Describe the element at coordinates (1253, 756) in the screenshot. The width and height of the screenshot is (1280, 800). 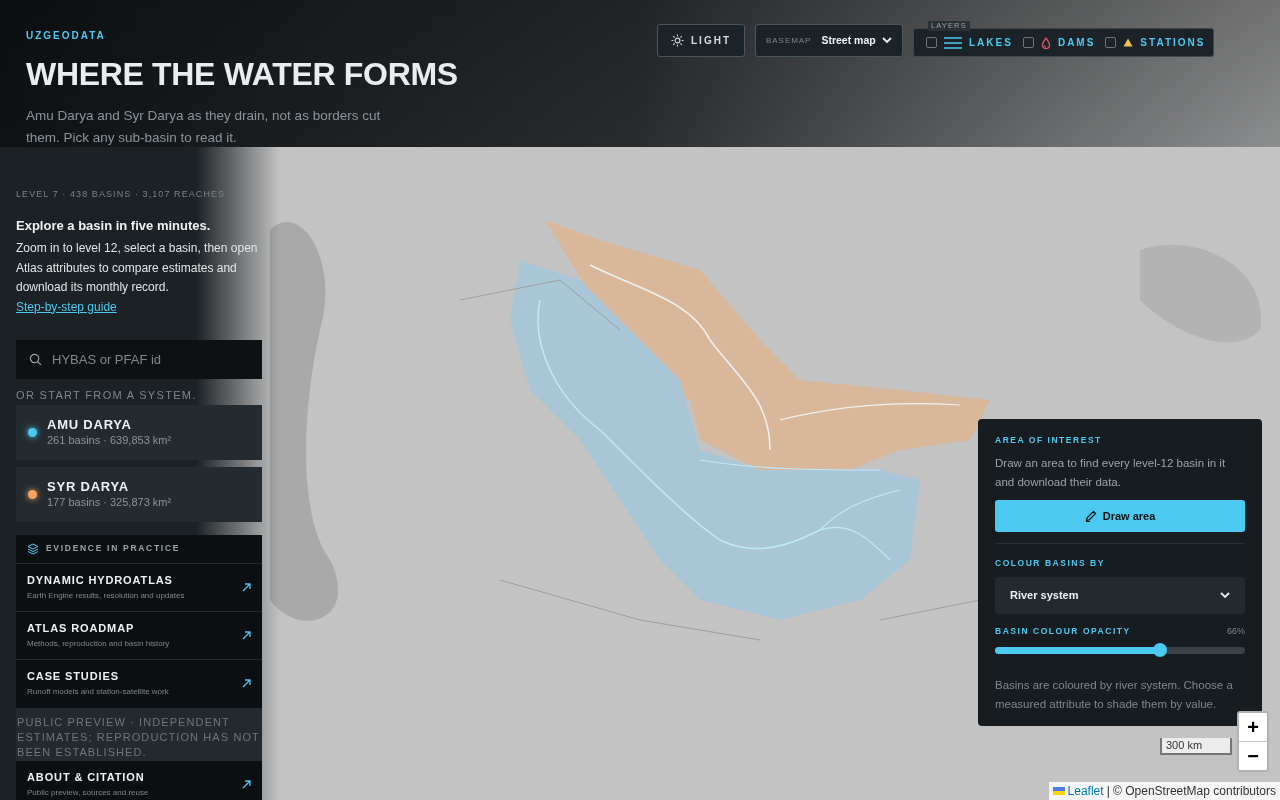
I see `zoom-out-button: −` at that location.